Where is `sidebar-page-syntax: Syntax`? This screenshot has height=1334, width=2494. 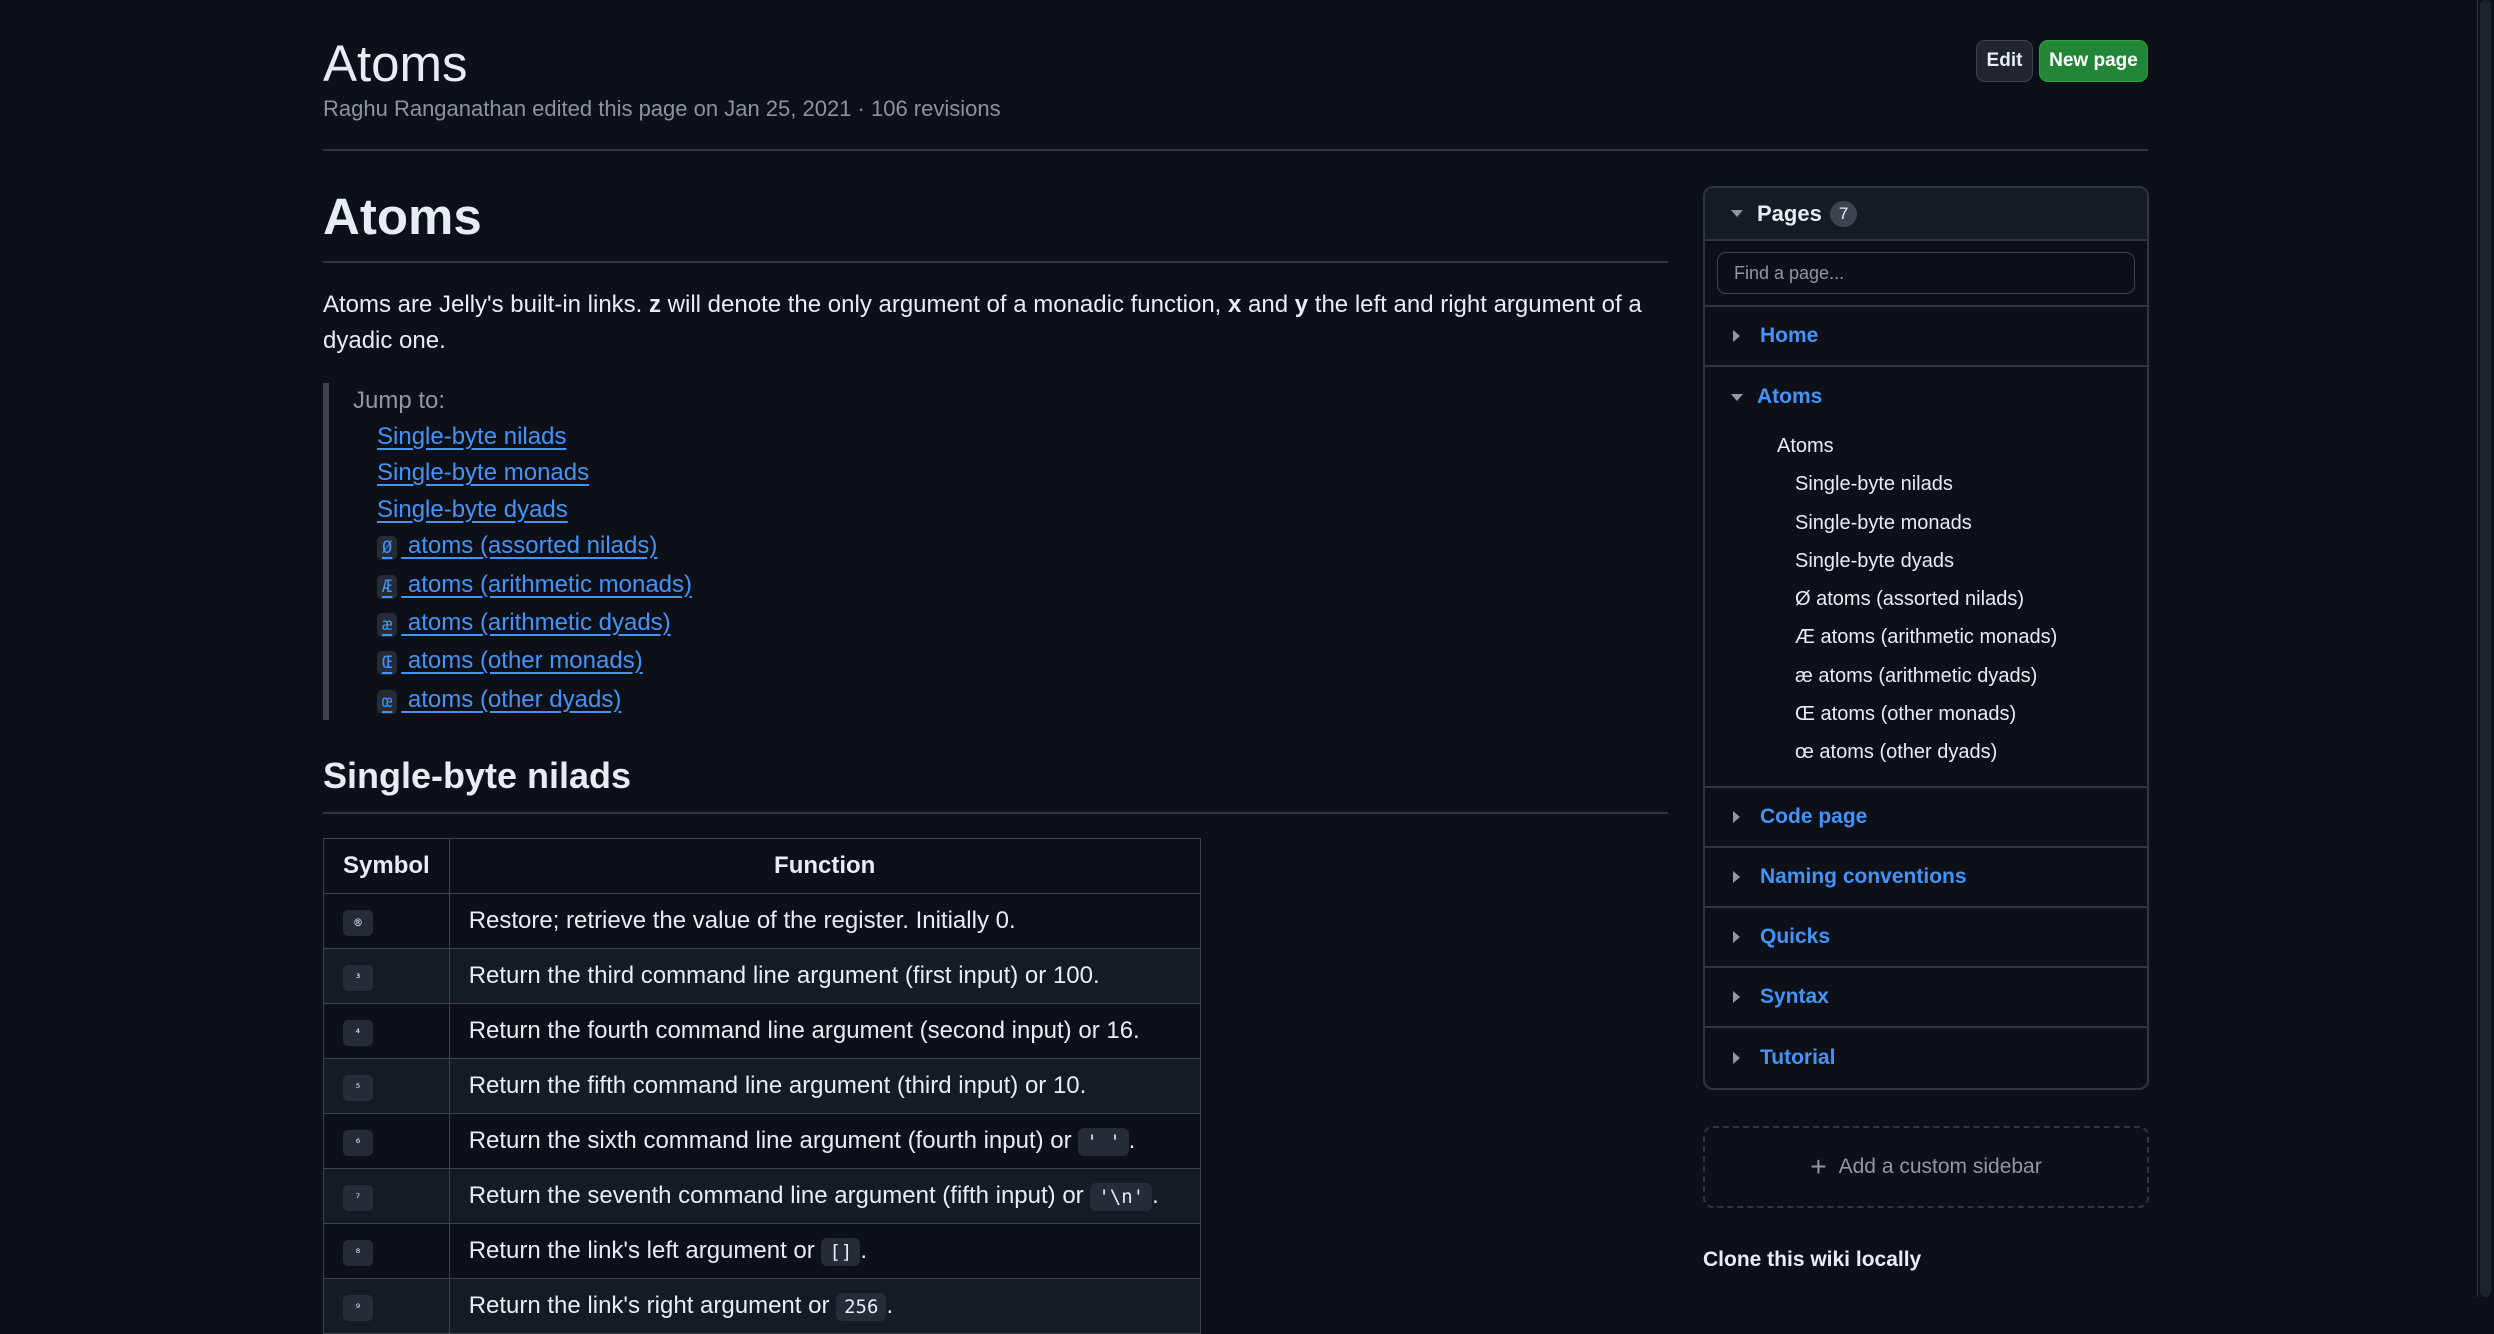 sidebar-page-syntax: Syntax is located at coordinates (1926, 998).